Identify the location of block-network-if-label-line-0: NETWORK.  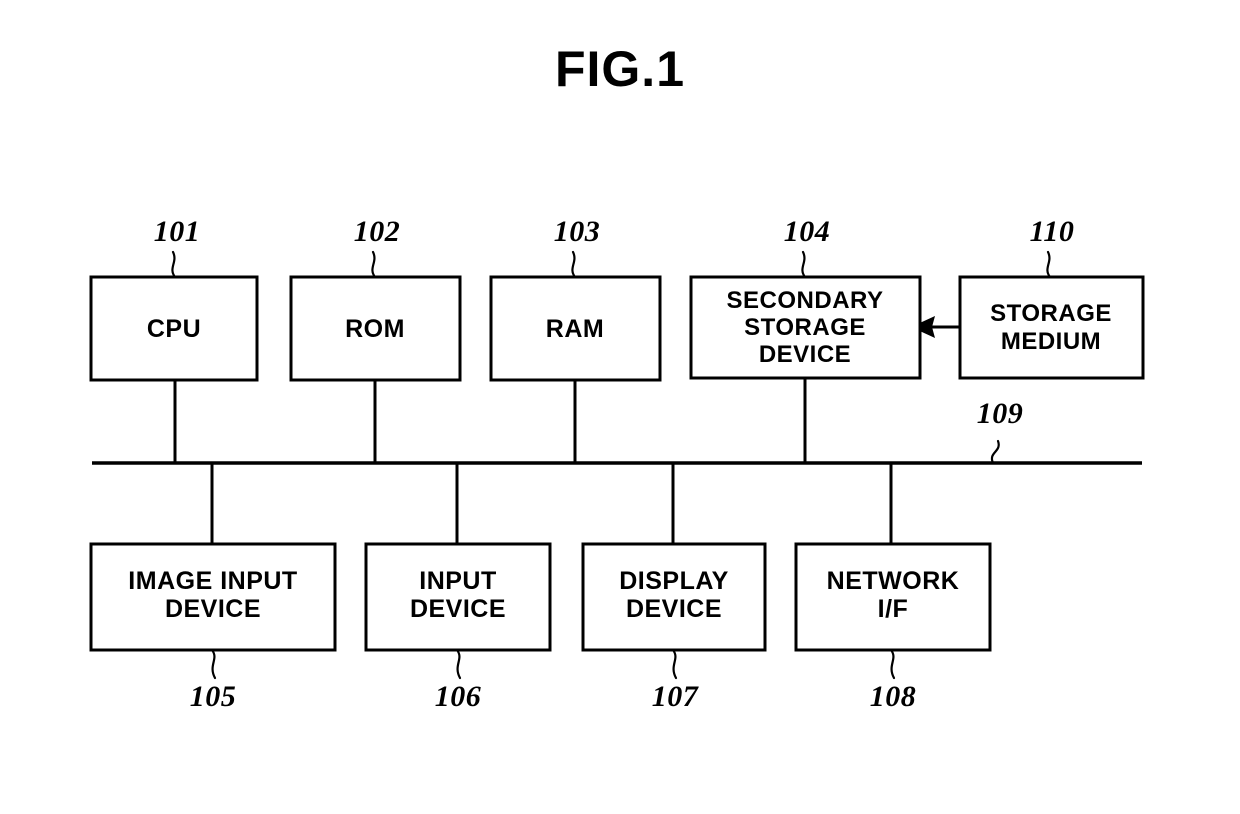
(893, 581).